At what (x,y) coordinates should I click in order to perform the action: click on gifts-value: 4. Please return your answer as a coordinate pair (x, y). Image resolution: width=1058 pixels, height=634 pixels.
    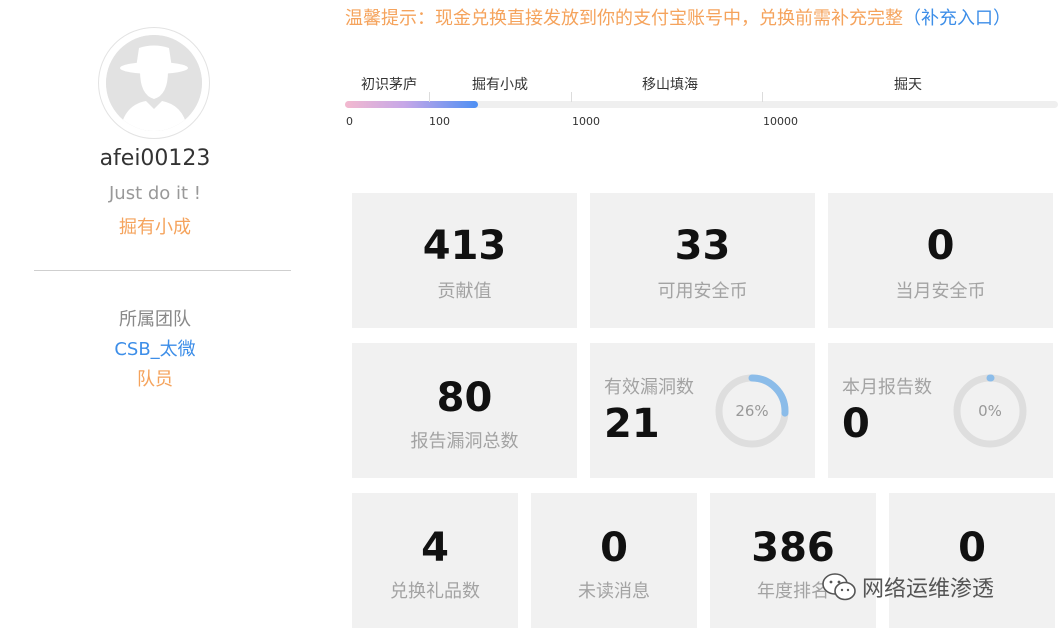
    Looking at the image, I should click on (435, 548).